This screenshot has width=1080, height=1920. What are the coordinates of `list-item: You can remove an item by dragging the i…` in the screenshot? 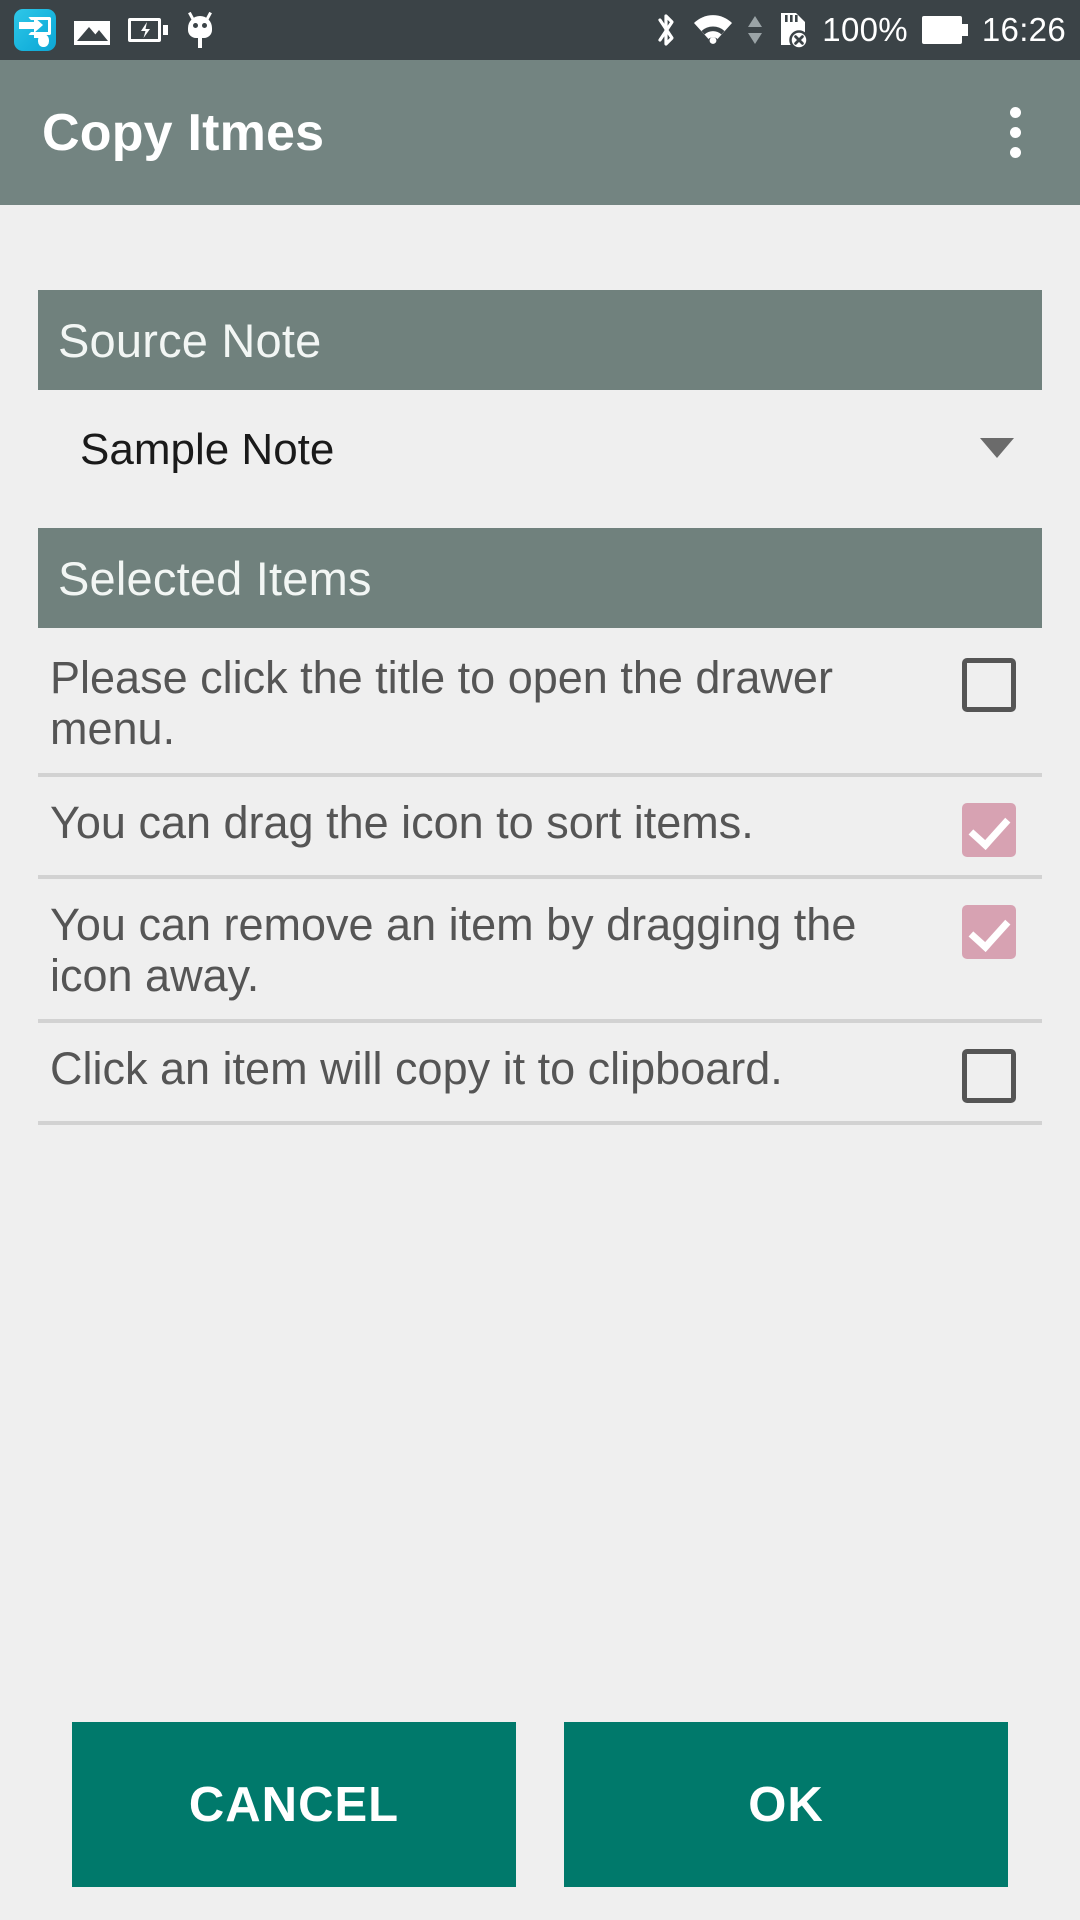 It's located at (540, 951).